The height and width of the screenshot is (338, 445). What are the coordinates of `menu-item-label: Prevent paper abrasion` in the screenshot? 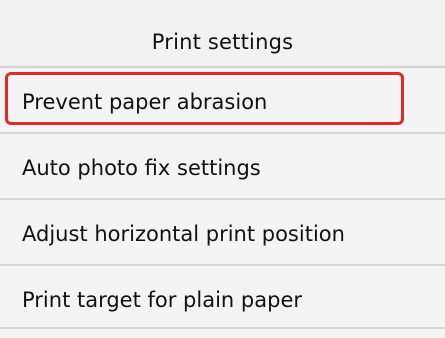 It's located at (145, 102).